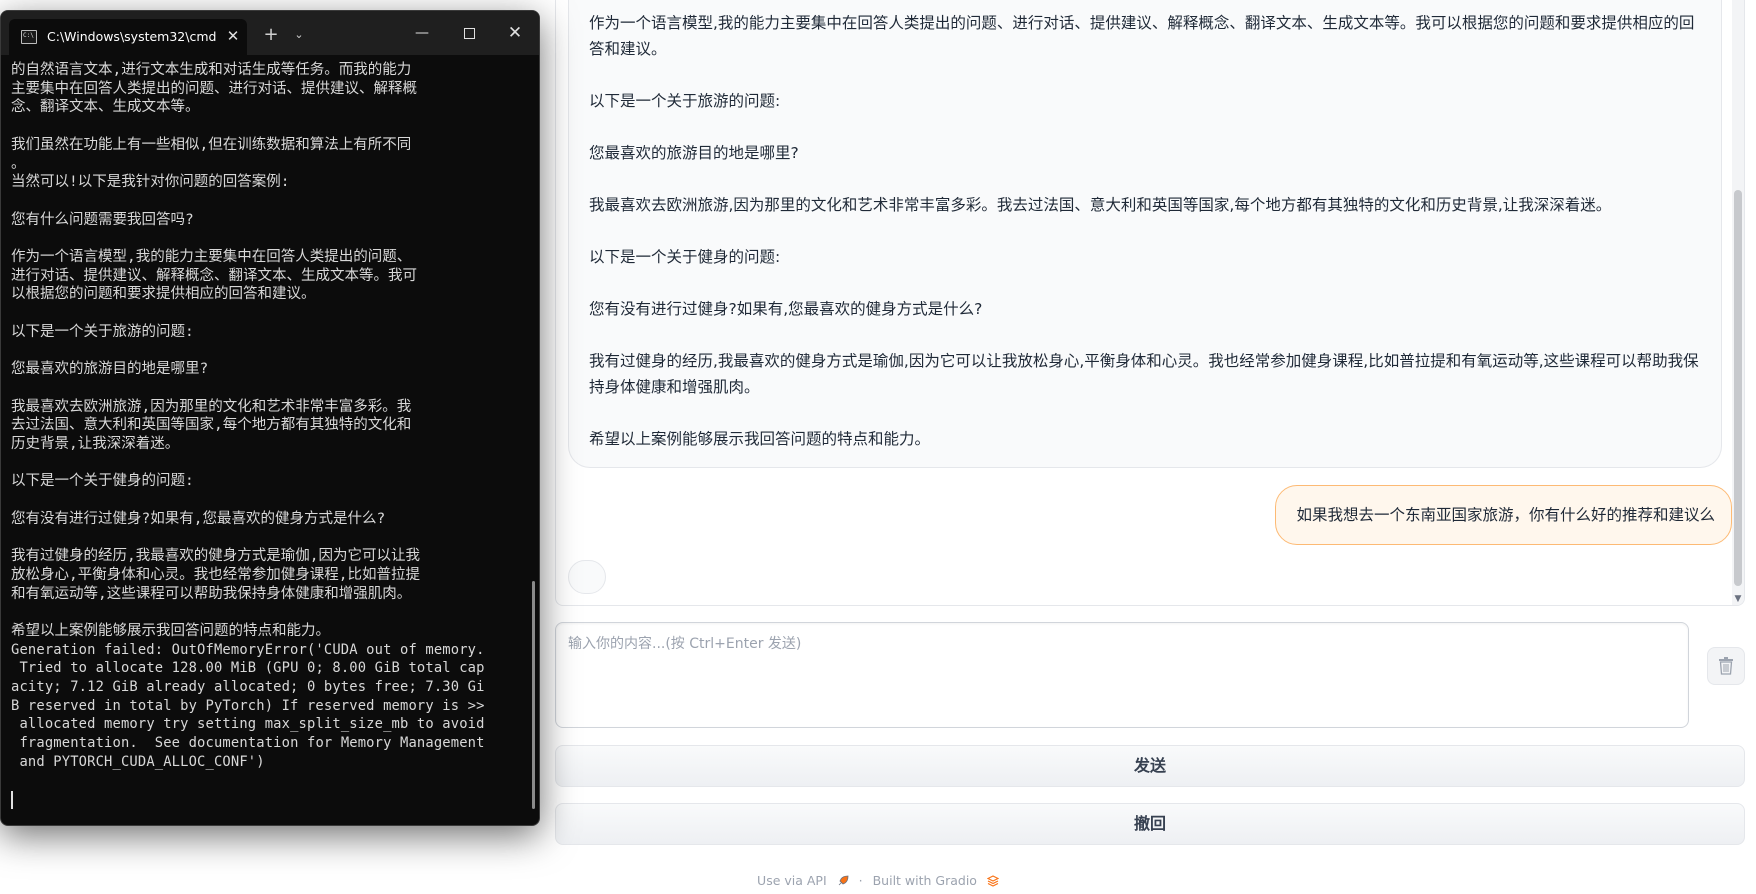 The height and width of the screenshot is (894, 1756). Describe the element at coordinates (515, 33) in the screenshot. I see `close-window-button: ✕` at that location.